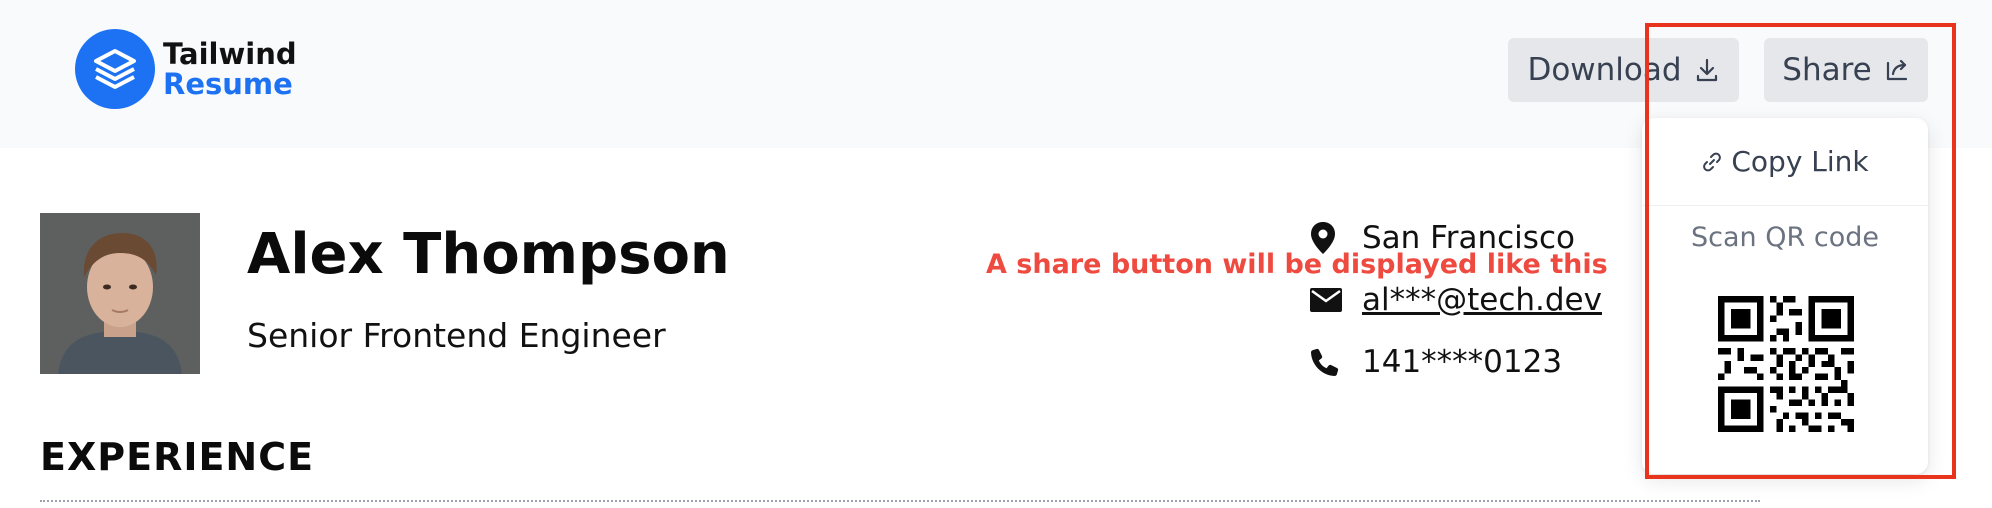 This screenshot has width=1992, height=508. Describe the element at coordinates (488, 254) in the screenshot. I see `profile-name: Alex Thompson` at that location.